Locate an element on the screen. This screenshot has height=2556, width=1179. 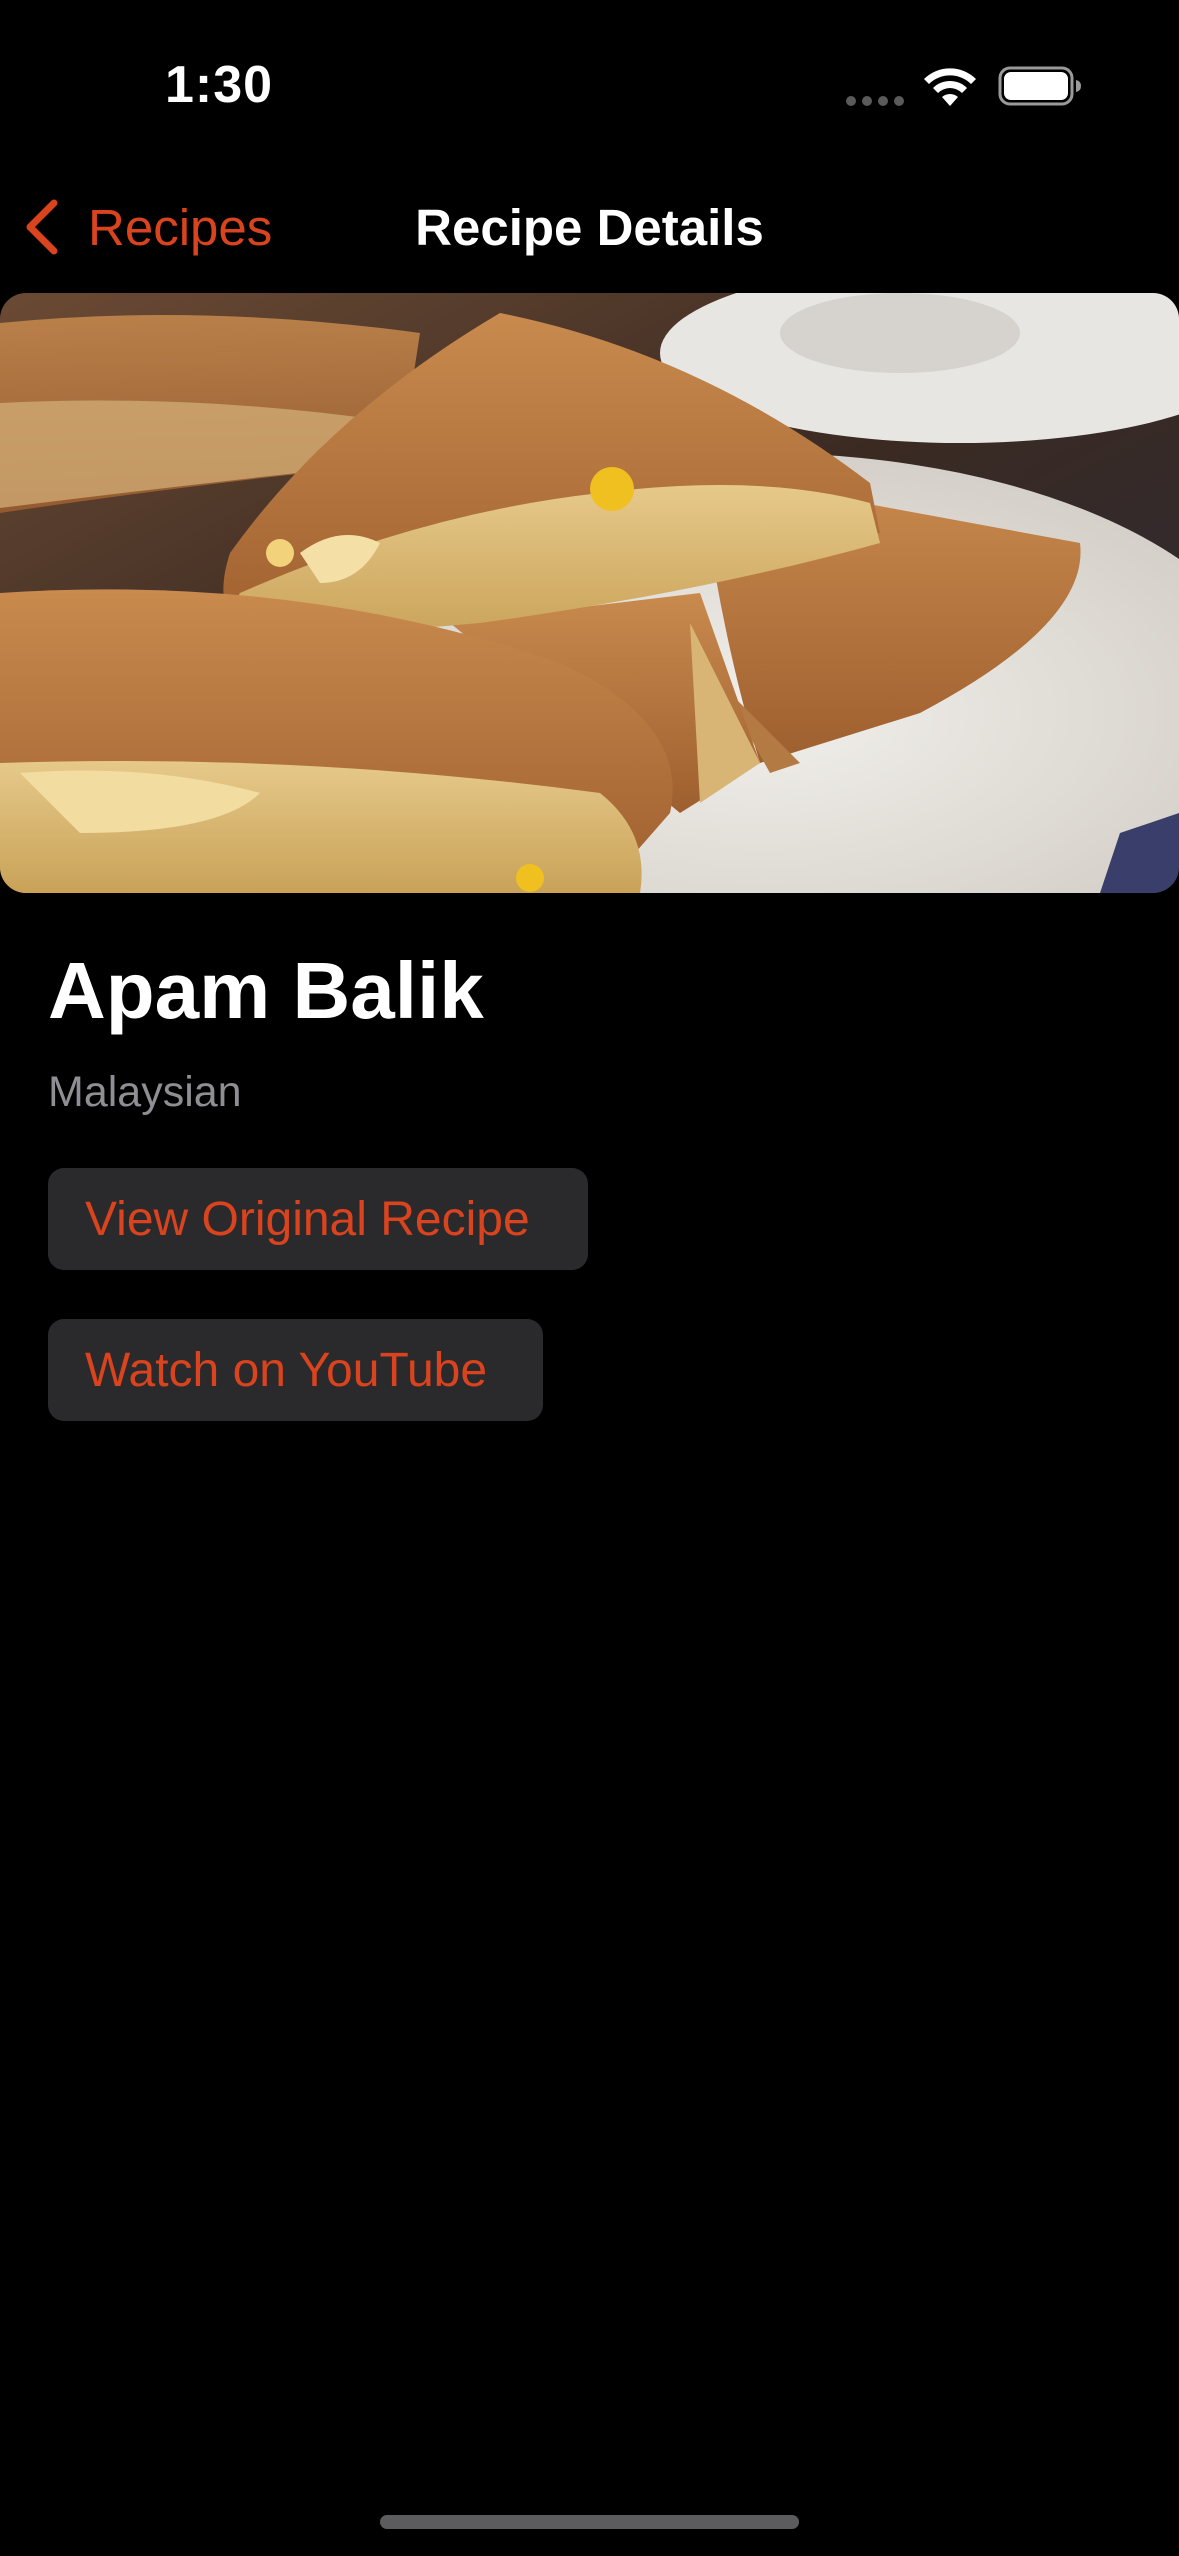
home-indicator is located at coordinates (589, 2522).